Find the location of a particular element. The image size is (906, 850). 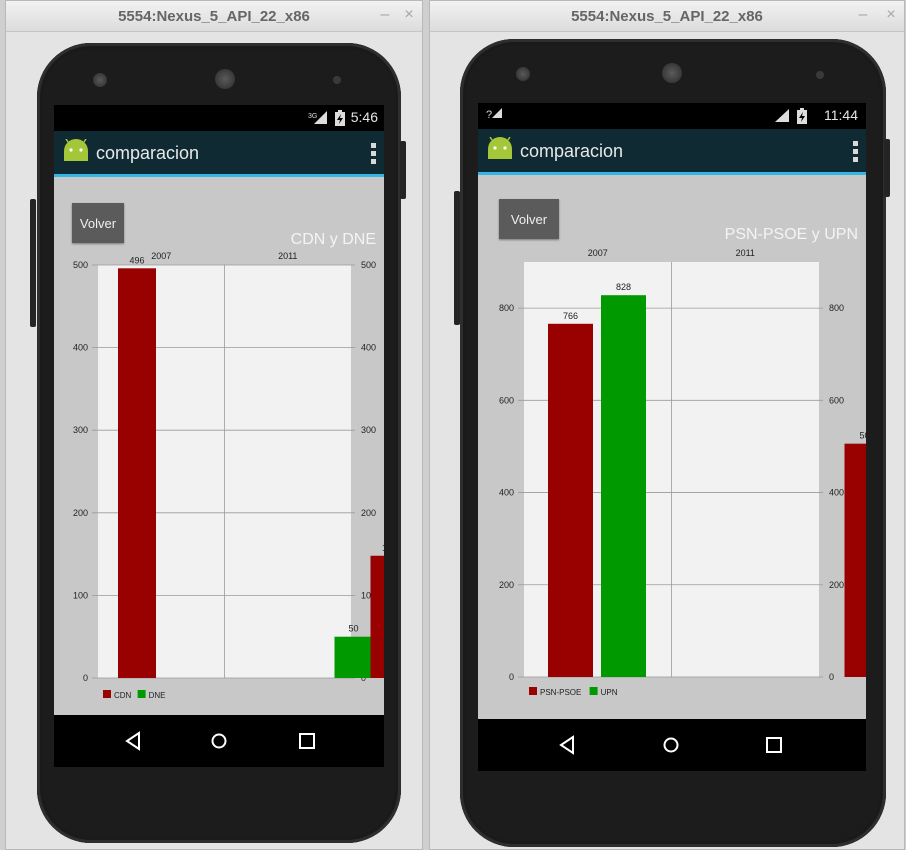

y-tick-label: 300 is located at coordinates (80, 430).